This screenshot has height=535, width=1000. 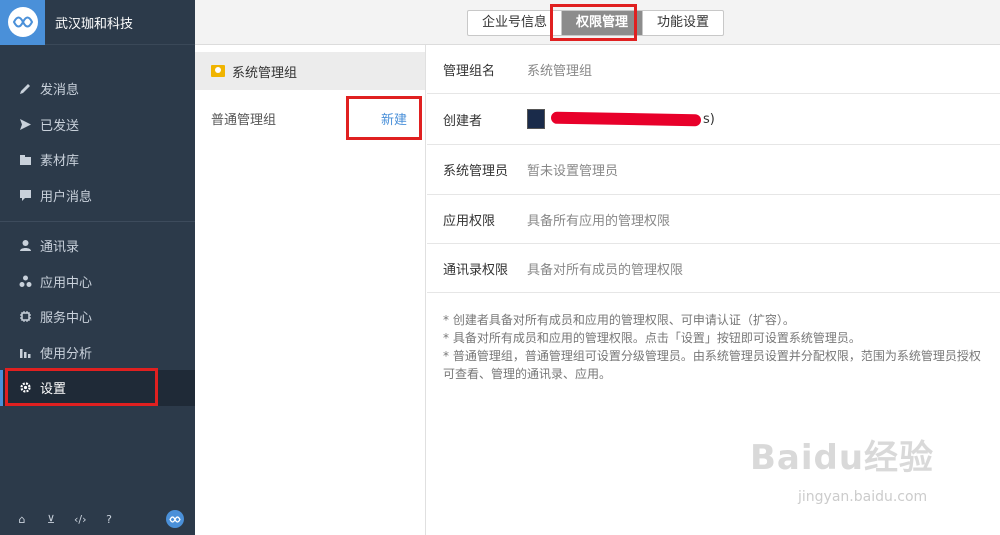 What do you see at coordinates (80, 519) in the screenshot?
I see `code-icon: ‹/›` at bounding box center [80, 519].